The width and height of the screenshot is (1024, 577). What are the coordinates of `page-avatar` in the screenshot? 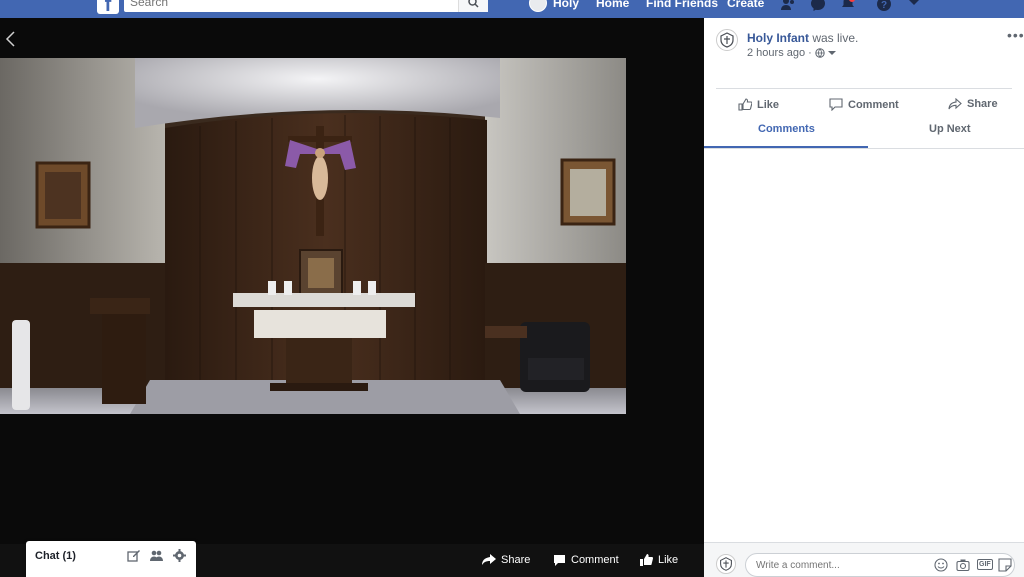 It's located at (727, 40).